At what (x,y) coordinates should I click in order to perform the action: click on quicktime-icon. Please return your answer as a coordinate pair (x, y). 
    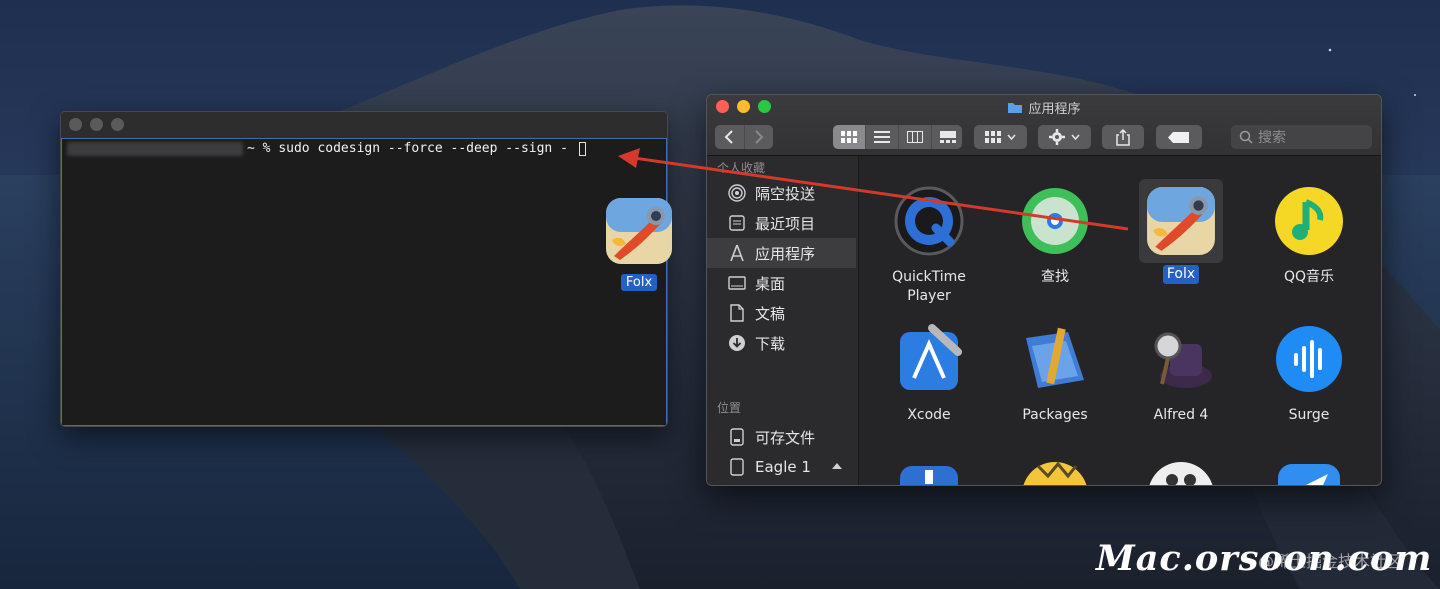
    Looking at the image, I should click on (929, 221).